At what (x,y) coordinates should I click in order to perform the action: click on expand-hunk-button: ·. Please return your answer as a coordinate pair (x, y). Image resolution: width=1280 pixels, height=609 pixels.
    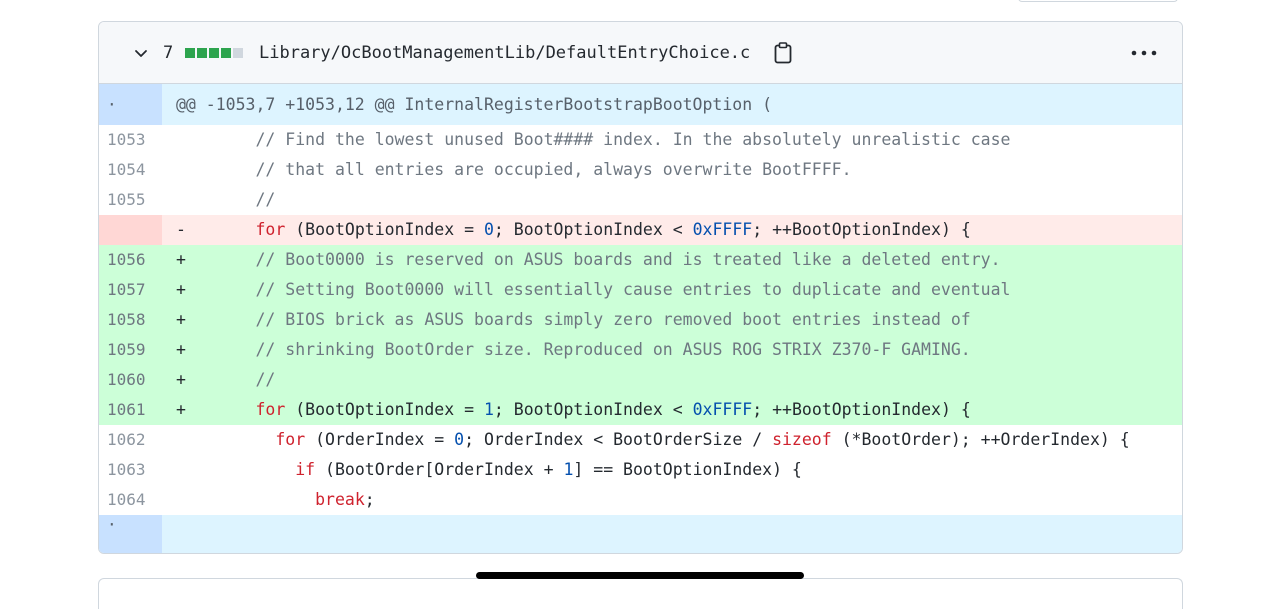
    Looking at the image, I should click on (130, 104).